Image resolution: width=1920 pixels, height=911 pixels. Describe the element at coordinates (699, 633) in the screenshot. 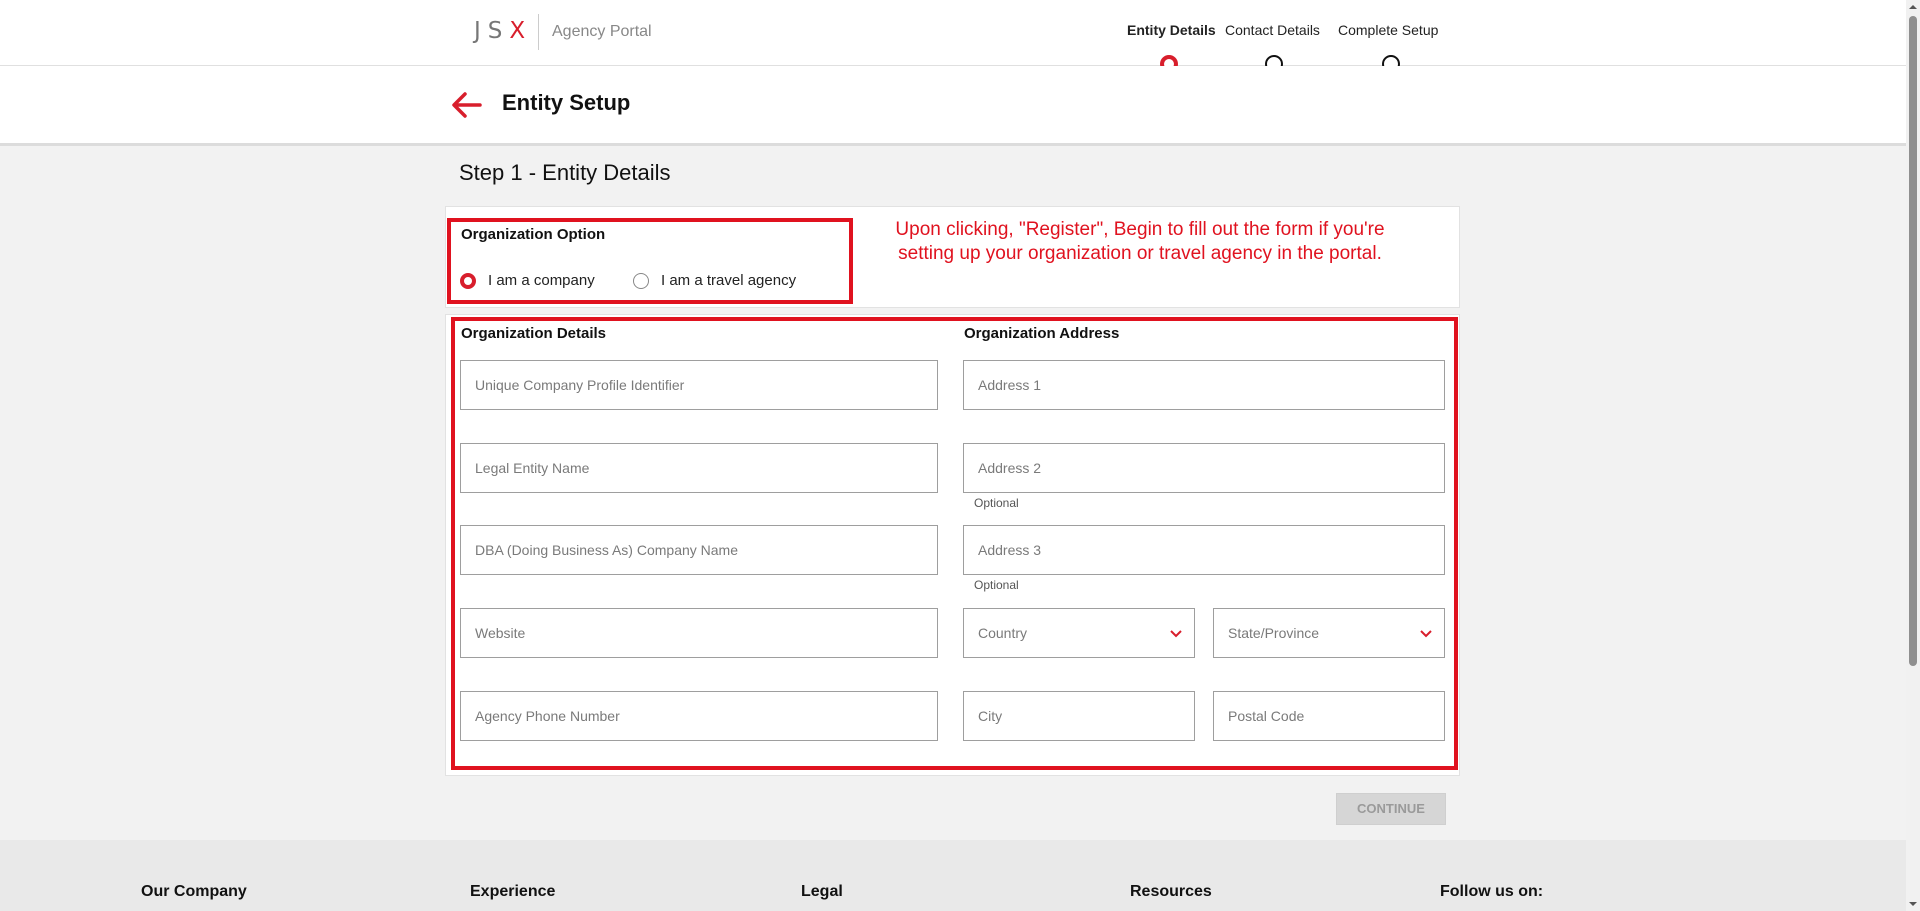

I see `website-input` at that location.